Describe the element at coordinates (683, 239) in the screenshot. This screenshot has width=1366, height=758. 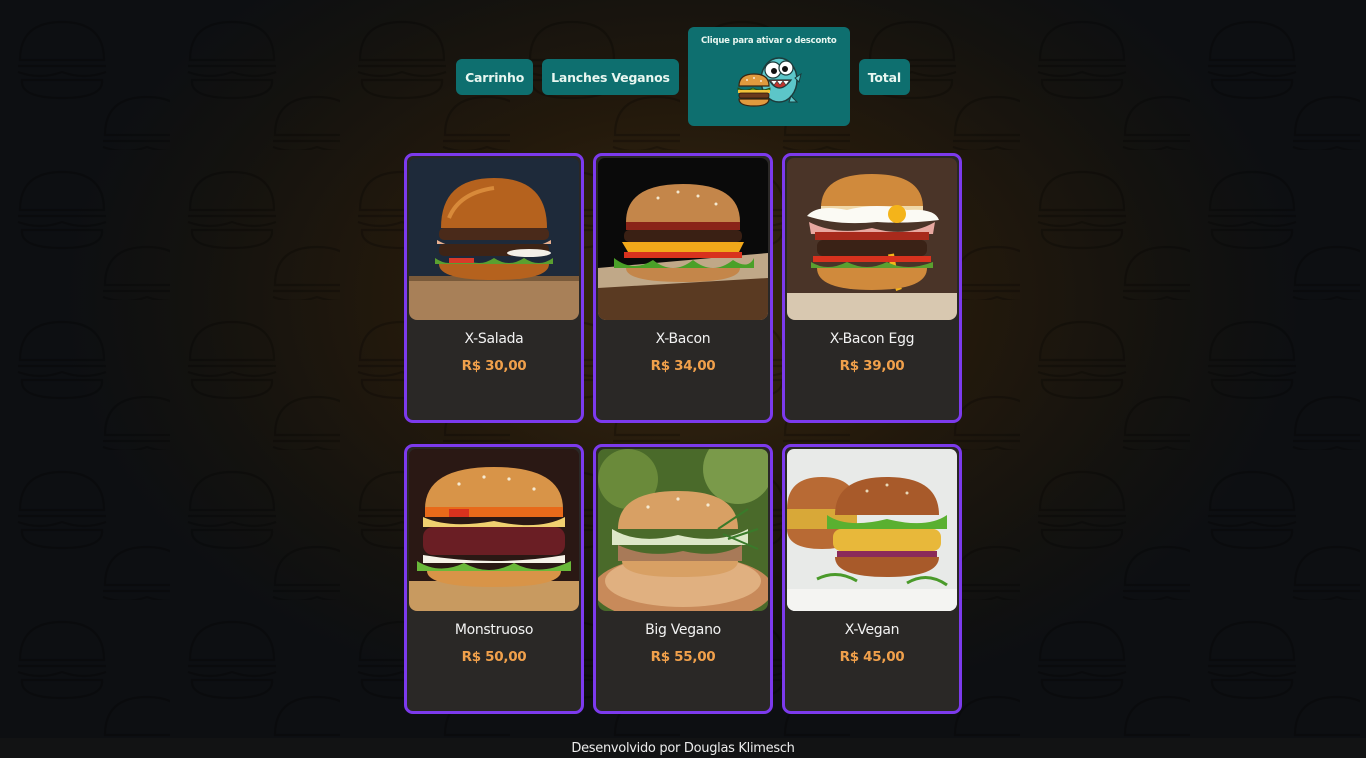
I see `burger-bacon-photo` at that location.